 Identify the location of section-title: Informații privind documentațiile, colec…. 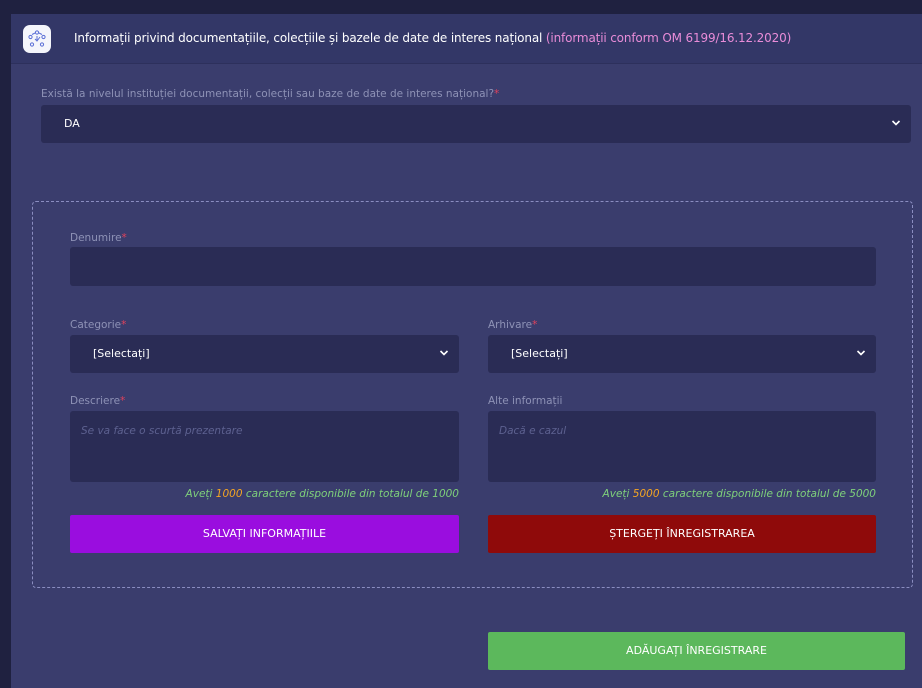
(432, 38).